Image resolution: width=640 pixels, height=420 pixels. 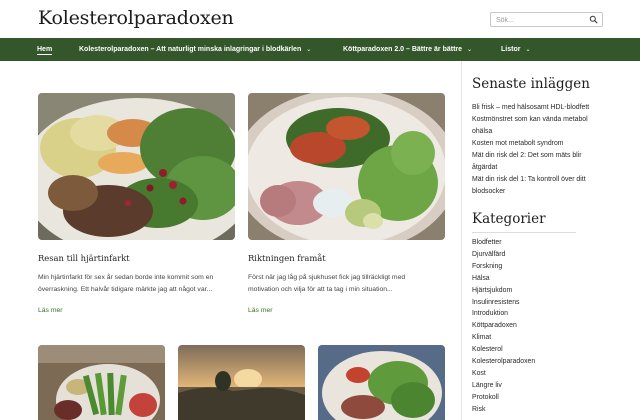 I want to click on post-image-sunset, so click(x=241, y=382).